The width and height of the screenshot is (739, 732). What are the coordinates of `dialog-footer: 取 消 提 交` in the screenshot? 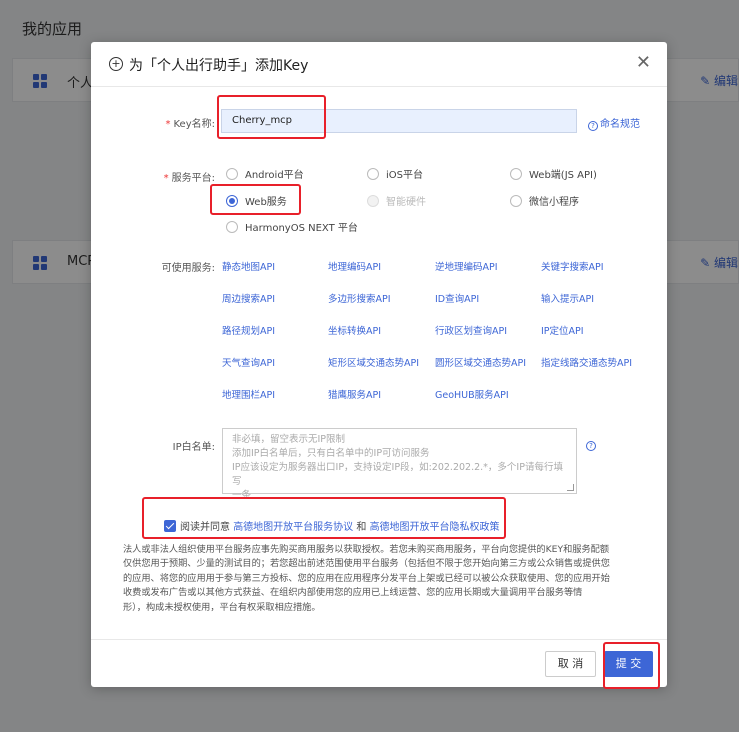 It's located at (379, 663).